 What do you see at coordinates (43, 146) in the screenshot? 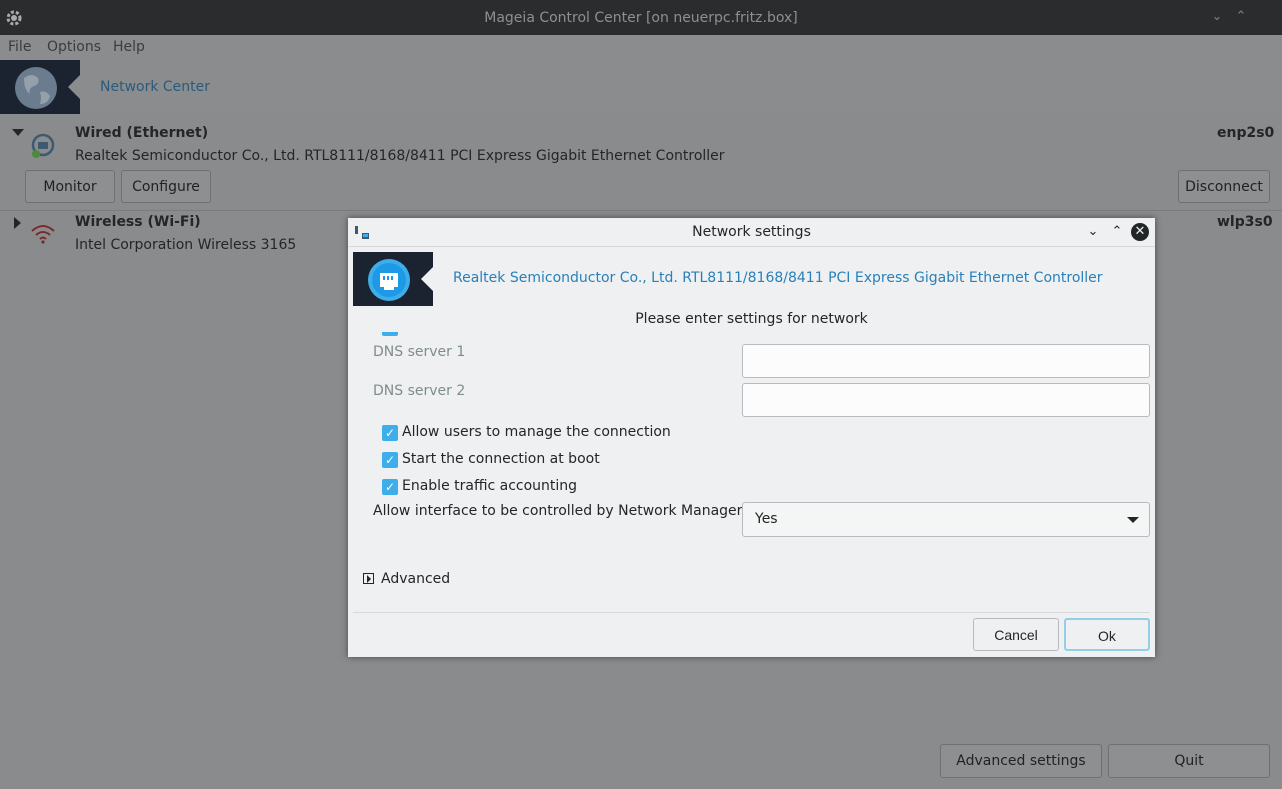
I see `wired-network-icon` at bounding box center [43, 146].